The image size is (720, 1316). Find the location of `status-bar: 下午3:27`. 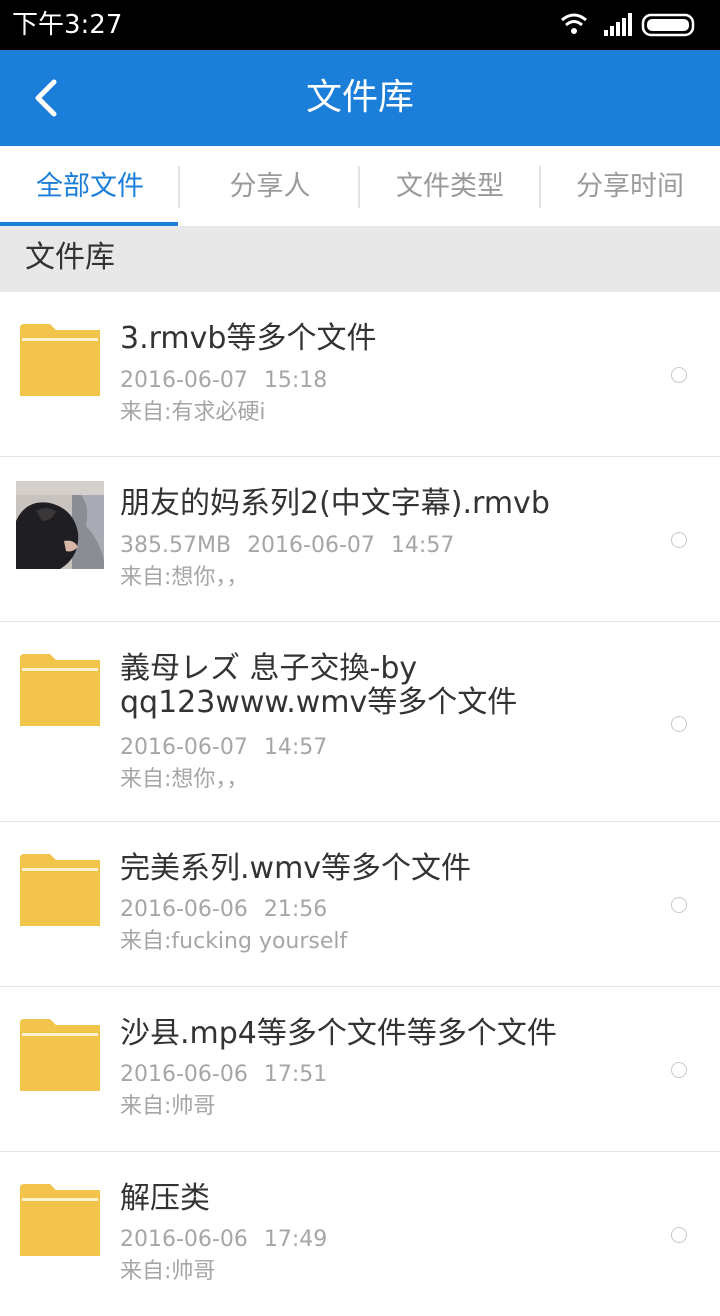

status-bar: 下午3:27 is located at coordinates (360, 25).